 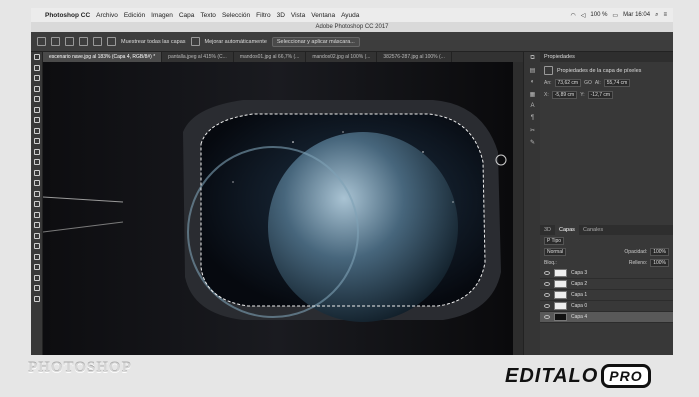 I want to click on shape-tool-icon, so click(x=37, y=236).